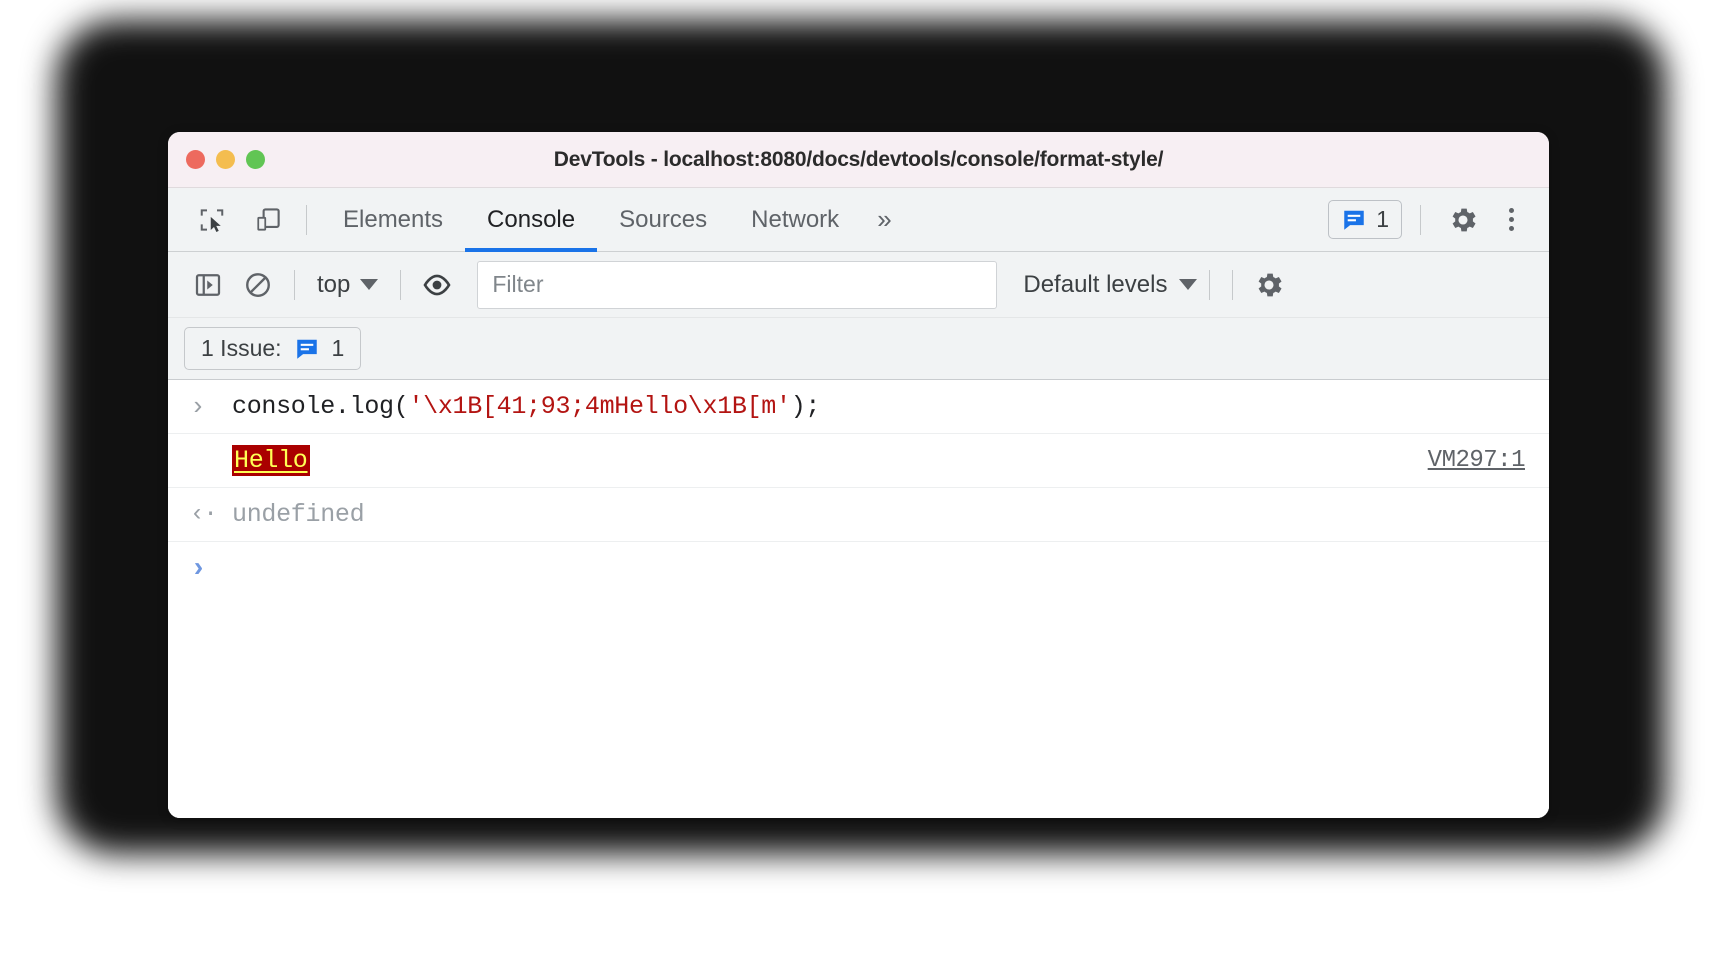  I want to click on console-toolbar: top Default levels, so click(858, 285).